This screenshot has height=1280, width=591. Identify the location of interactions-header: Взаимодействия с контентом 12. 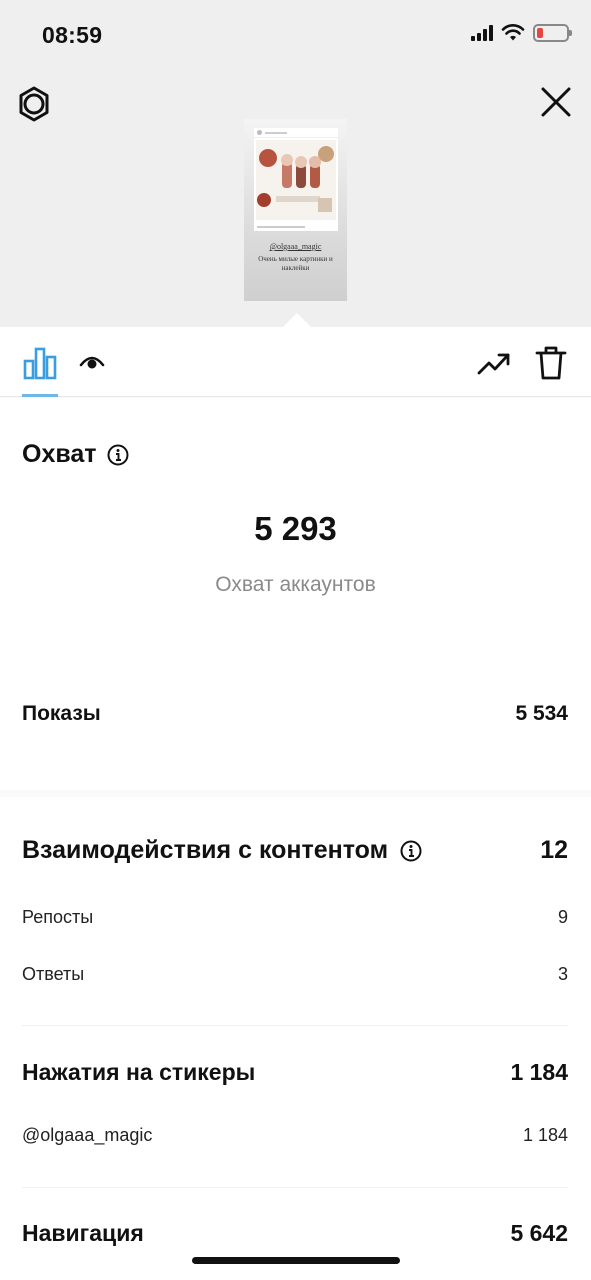
(295, 850).